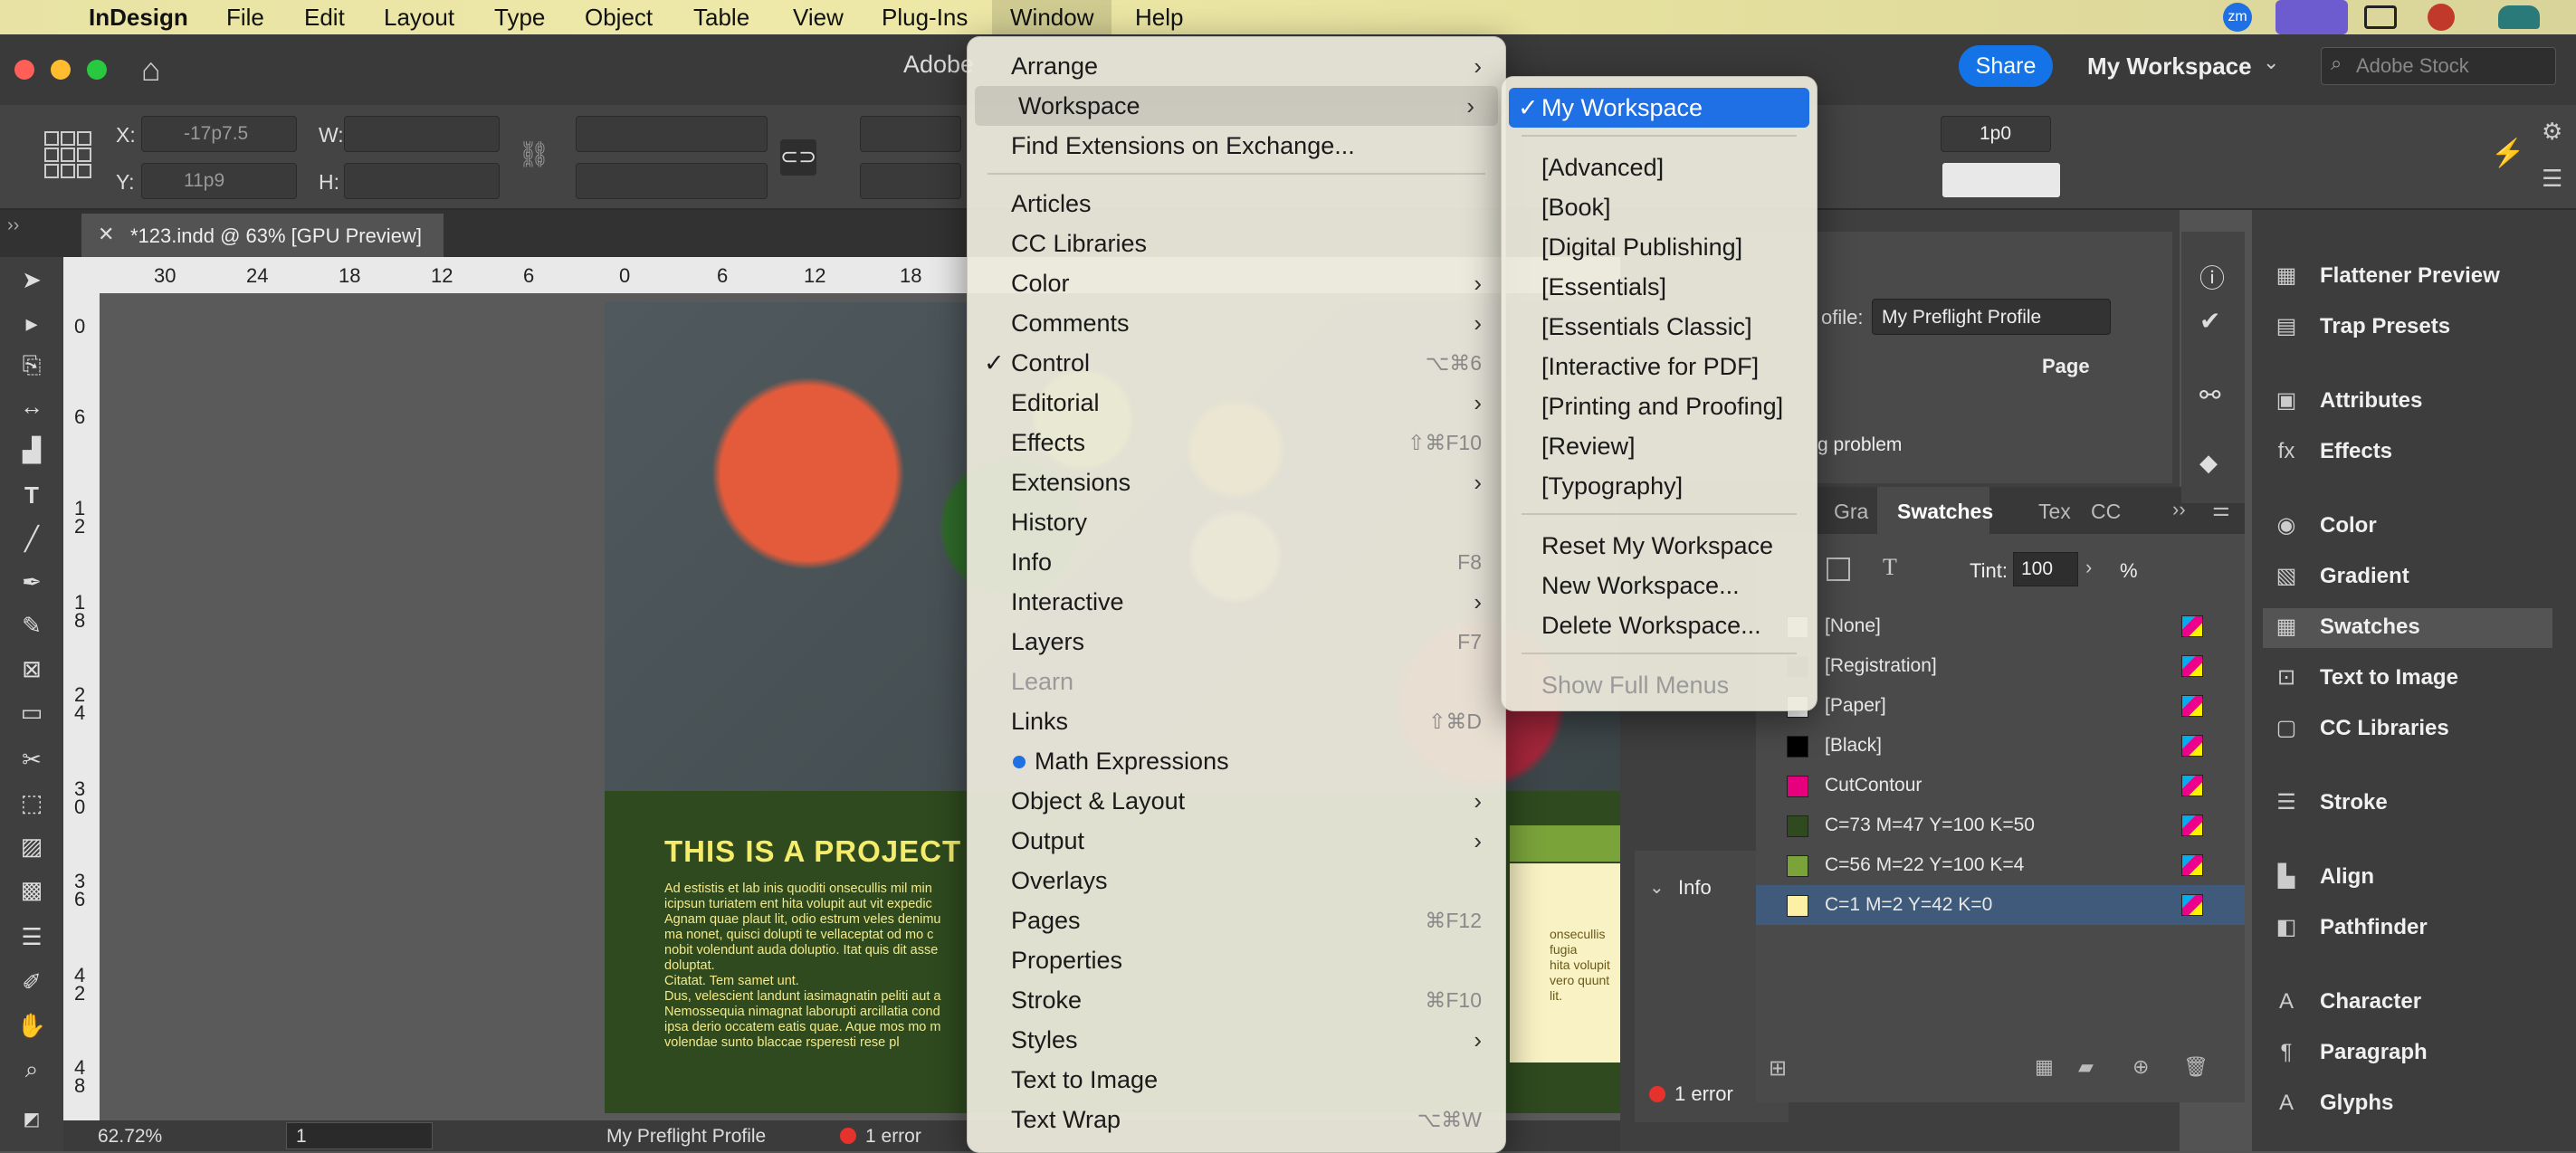  I want to click on content-collector-icon: ▟, so click(31, 450).